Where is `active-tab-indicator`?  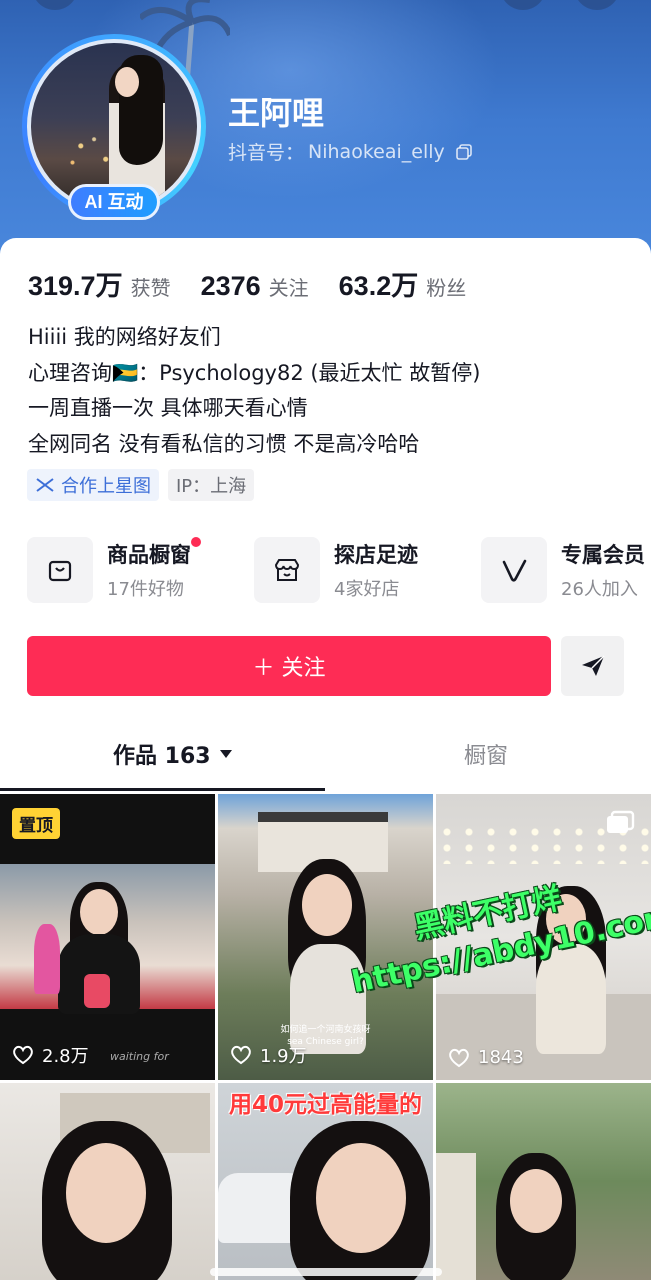 active-tab-indicator is located at coordinates (162, 789).